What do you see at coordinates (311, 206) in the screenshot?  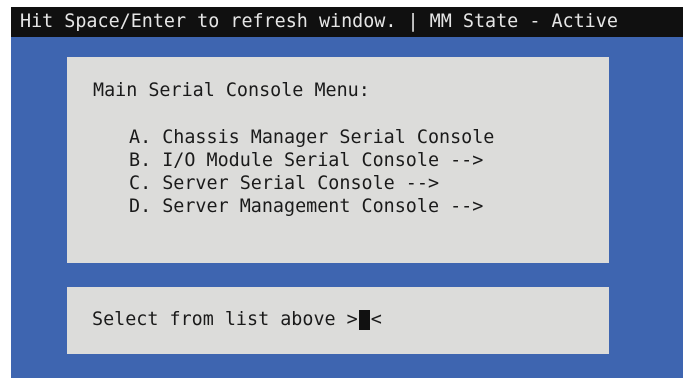 I see `menu-item-server-management-console: D. Server Management Console -->` at bounding box center [311, 206].